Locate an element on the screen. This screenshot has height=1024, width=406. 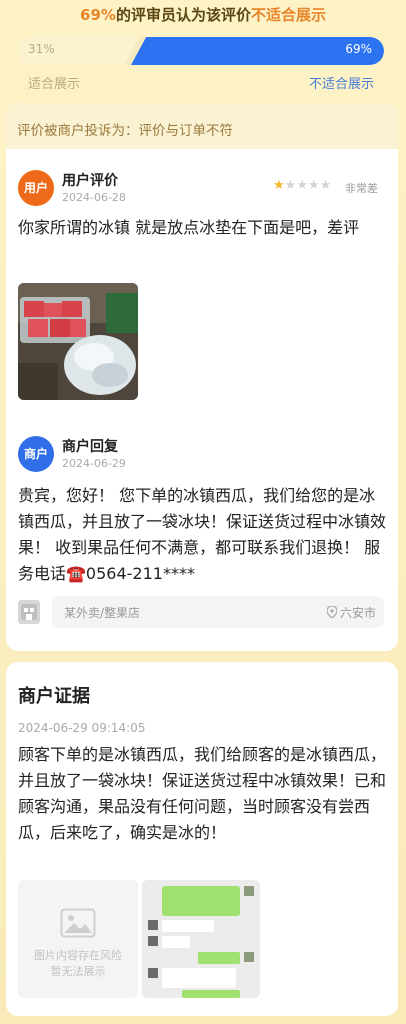
merchant-avatar: 商户 is located at coordinates (36, 454).